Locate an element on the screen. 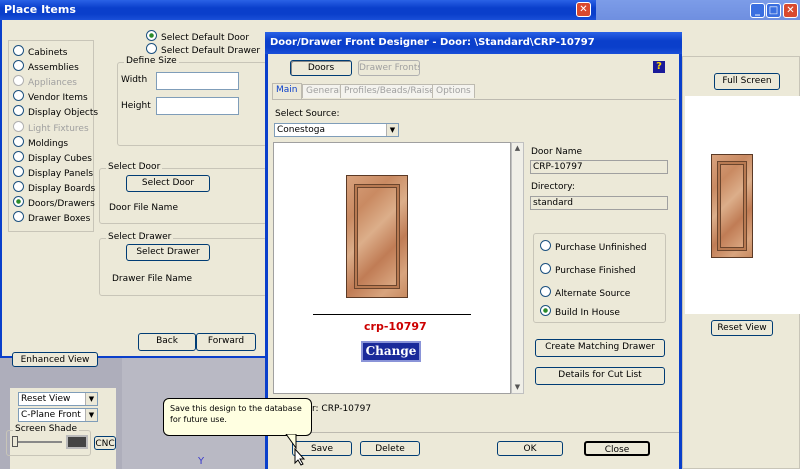 Image resolution: width=800 pixels, height=469 pixels. delete-button: Delete is located at coordinates (390, 448).